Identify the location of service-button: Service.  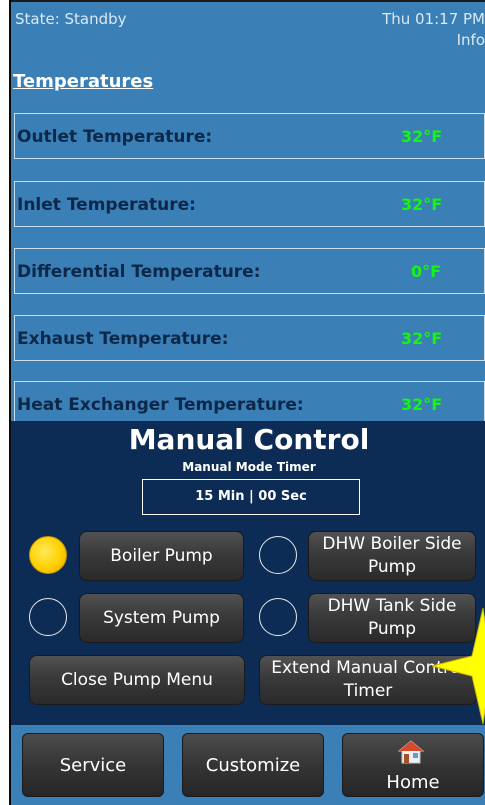
(93, 765).